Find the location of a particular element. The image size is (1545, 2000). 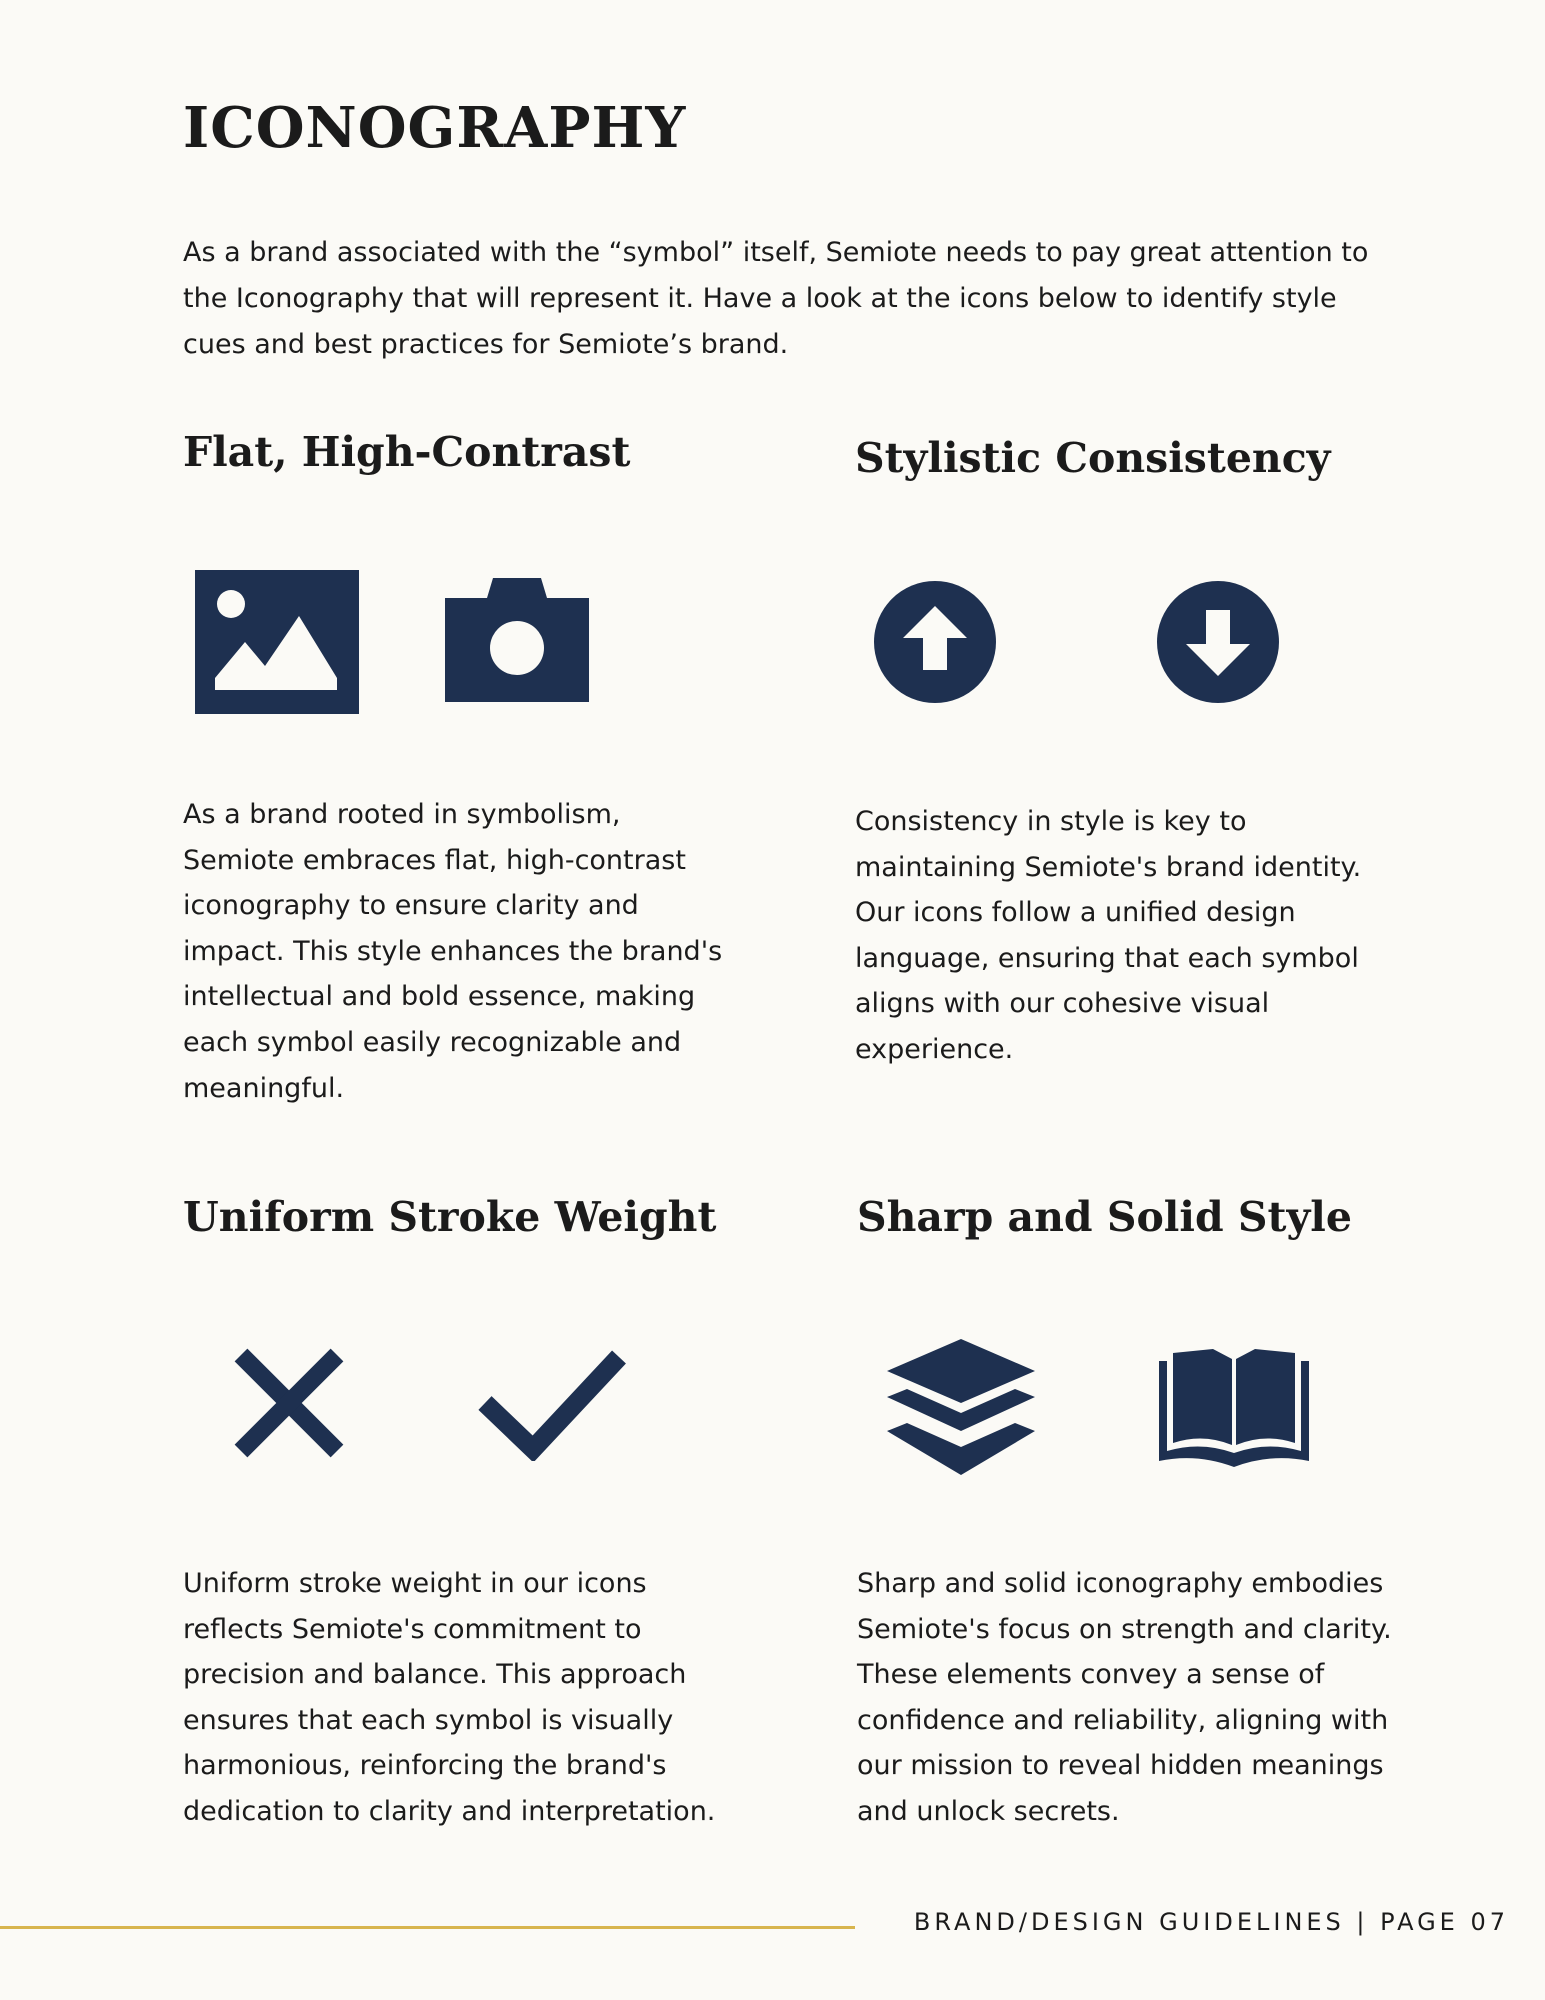

page-title: ICONOGRAPHY is located at coordinates (435, 128).